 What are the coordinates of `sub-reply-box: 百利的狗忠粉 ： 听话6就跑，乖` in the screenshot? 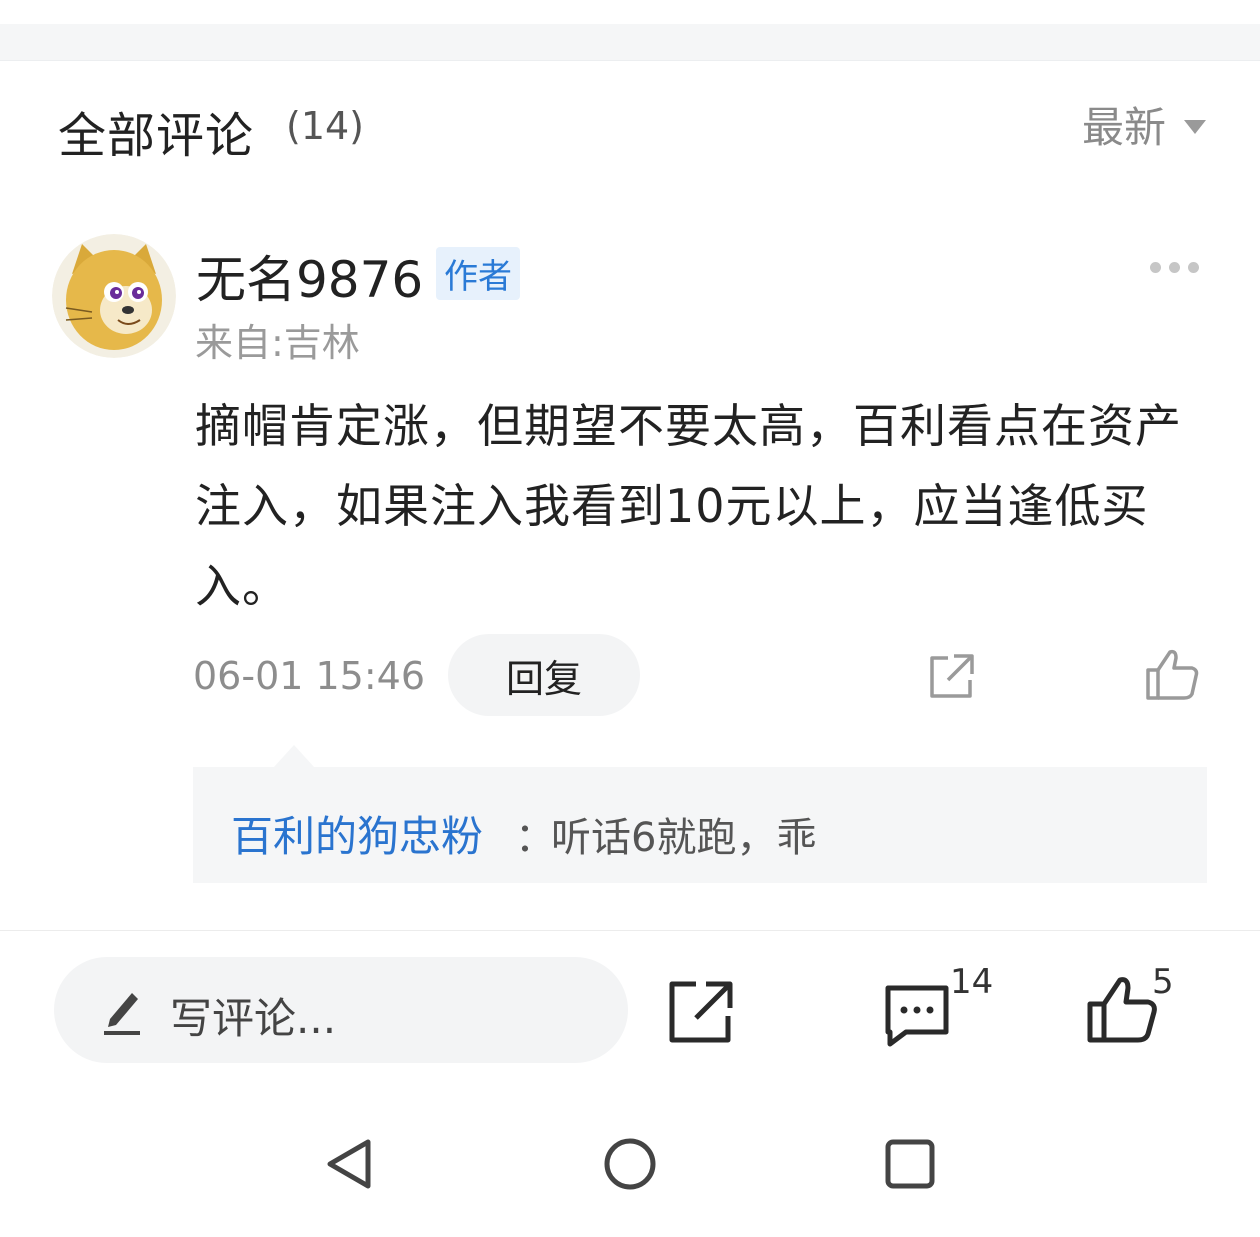 It's located at (700, 825).